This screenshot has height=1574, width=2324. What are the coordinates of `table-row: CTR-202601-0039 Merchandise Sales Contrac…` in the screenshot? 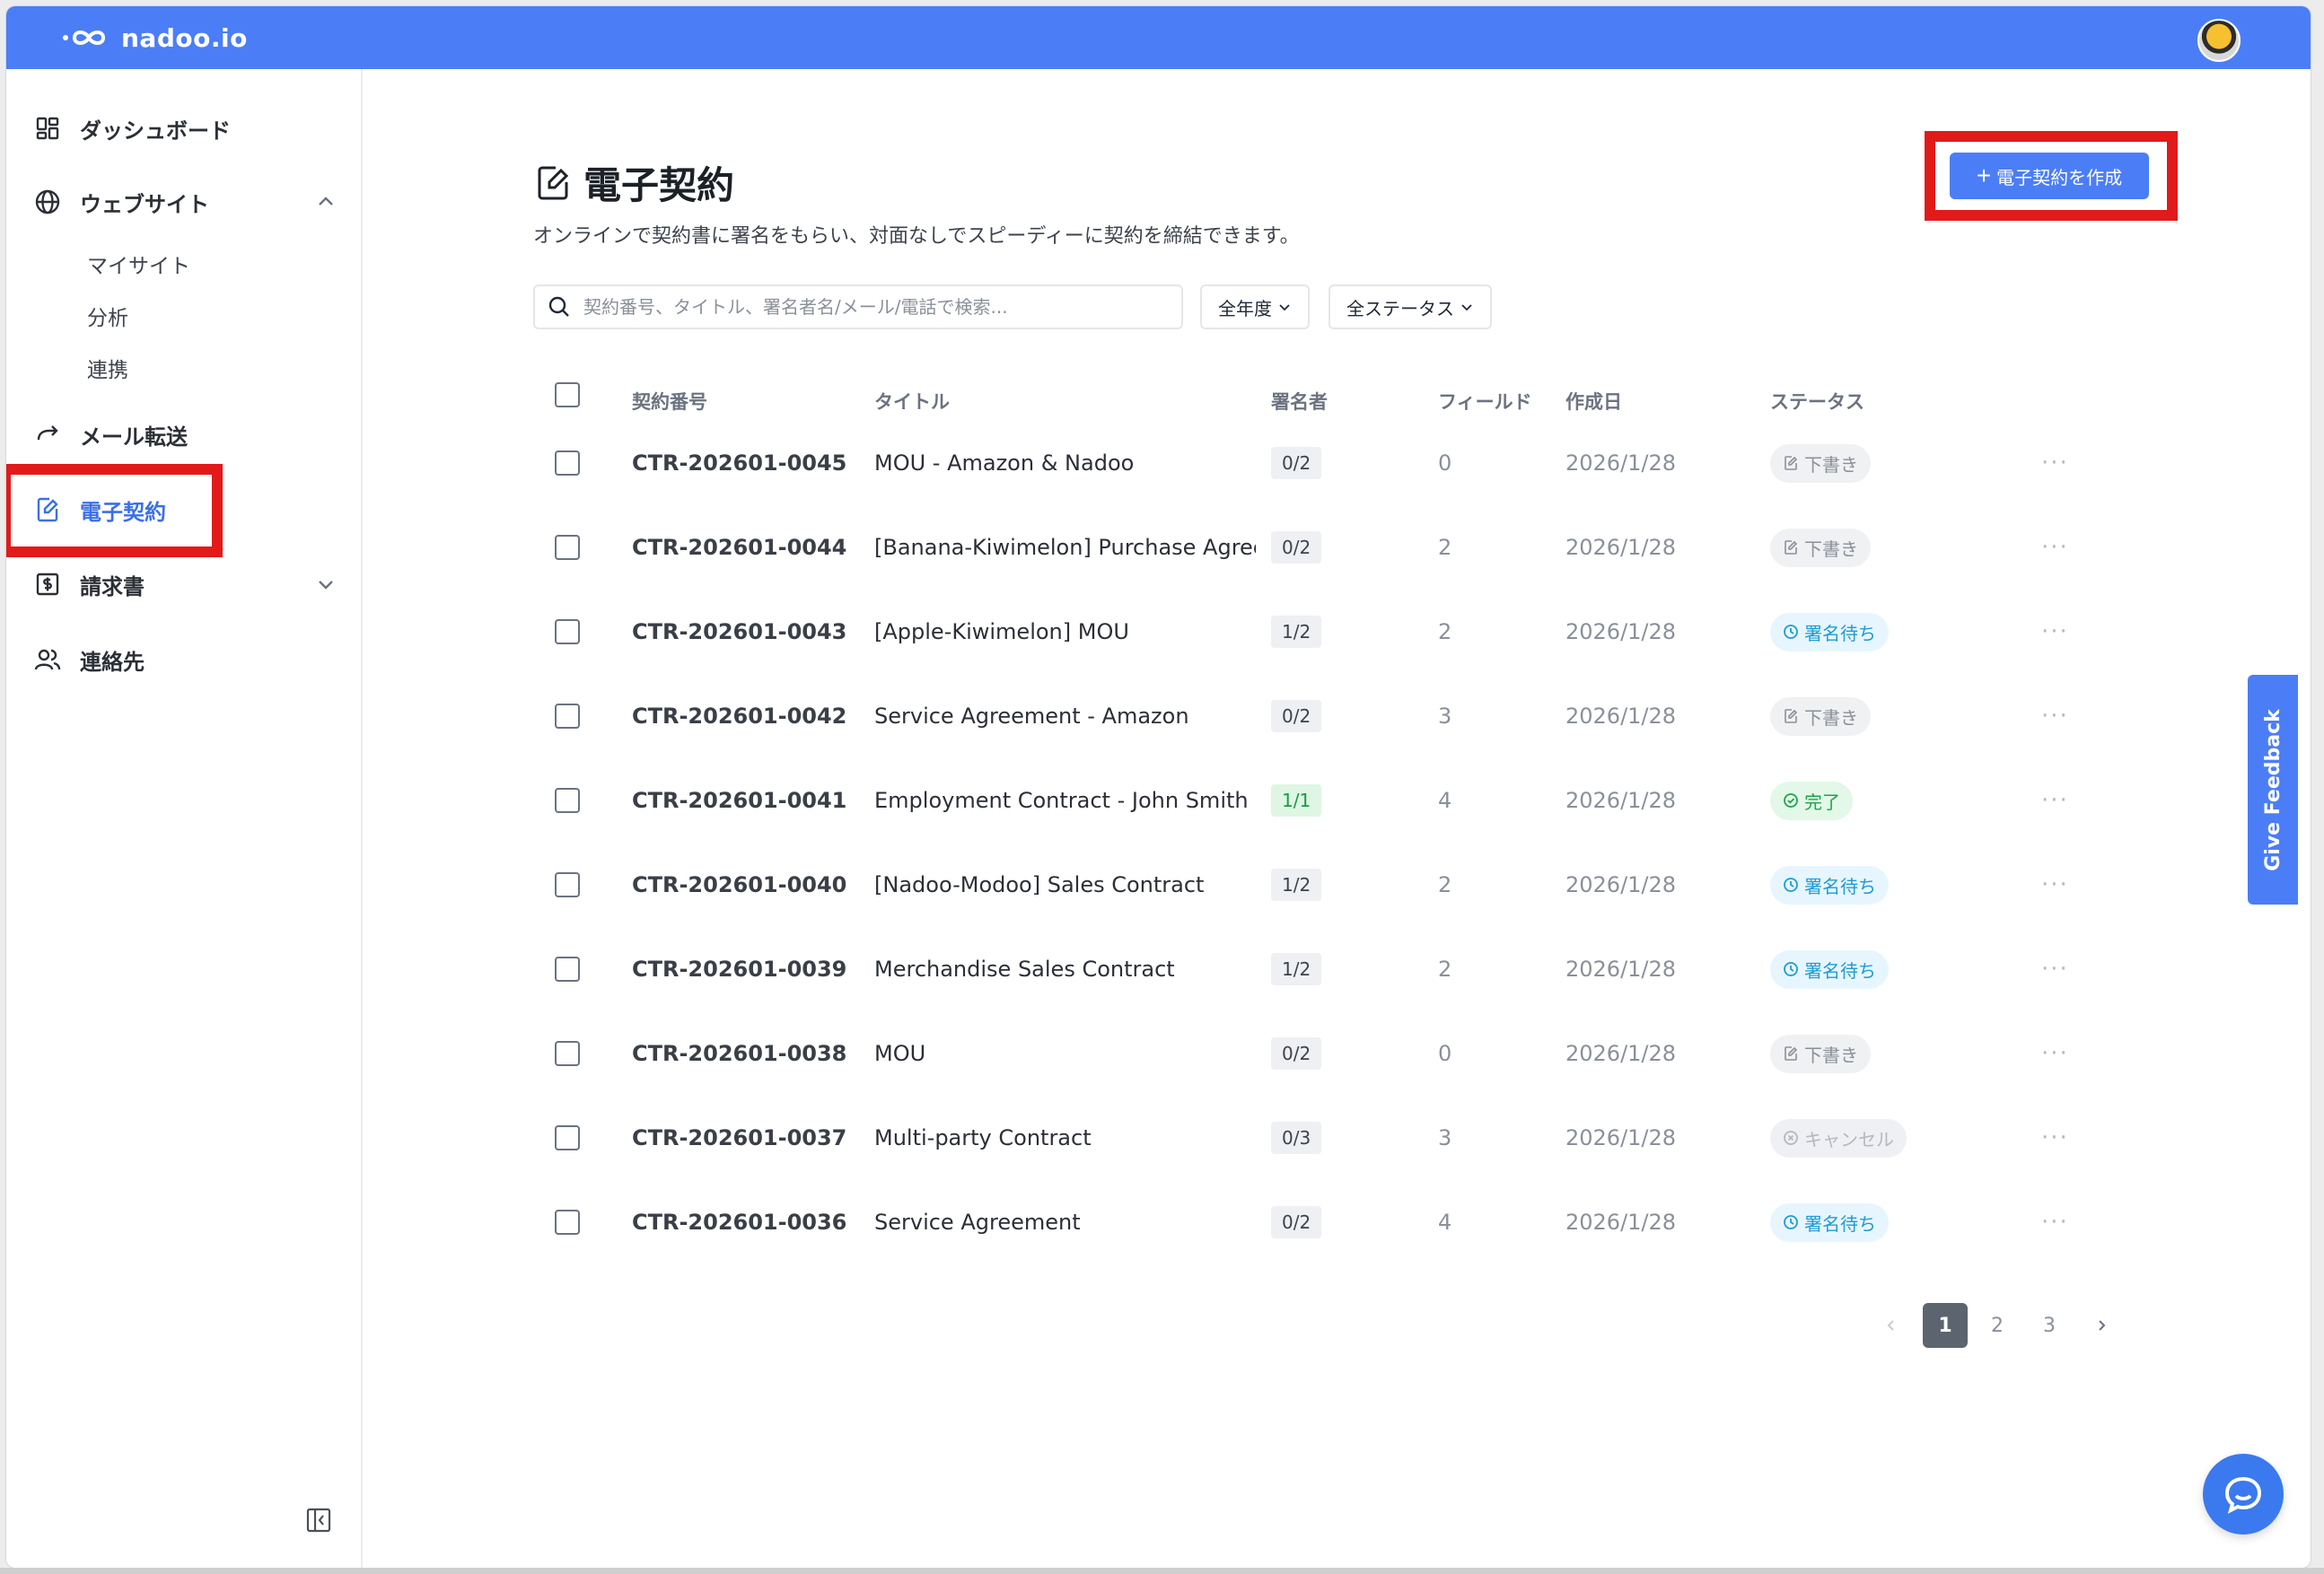 It's located at (1337, 969).